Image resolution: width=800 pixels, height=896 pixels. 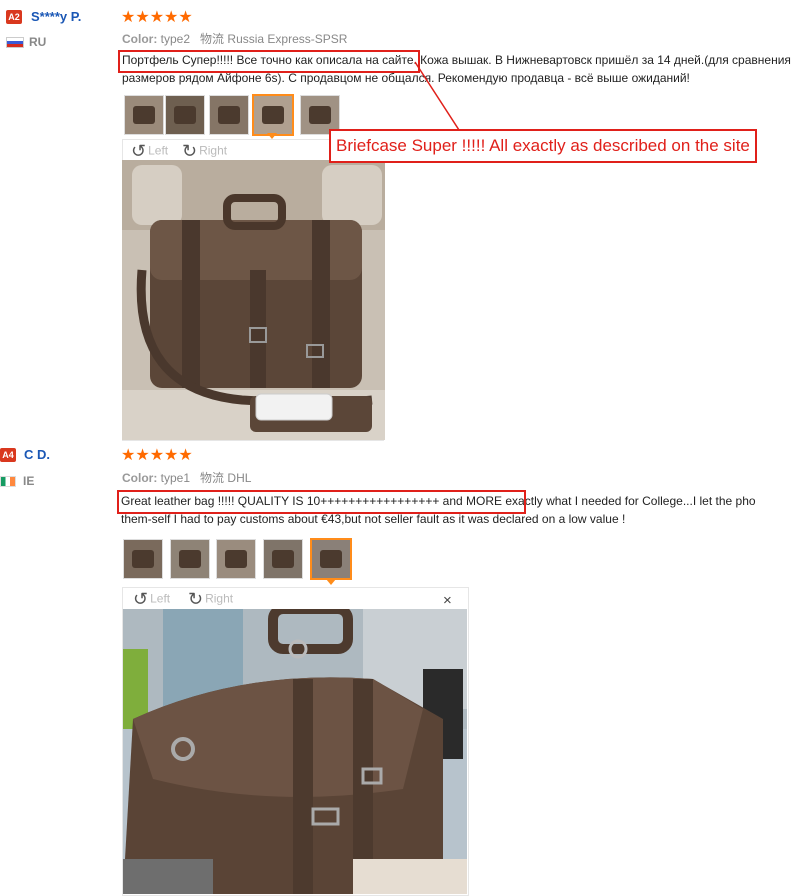 What do you see at coordinates (14, 17) in the screenshot?
I see `buyer-level-badge: A2` at bounding box center [14, 17].